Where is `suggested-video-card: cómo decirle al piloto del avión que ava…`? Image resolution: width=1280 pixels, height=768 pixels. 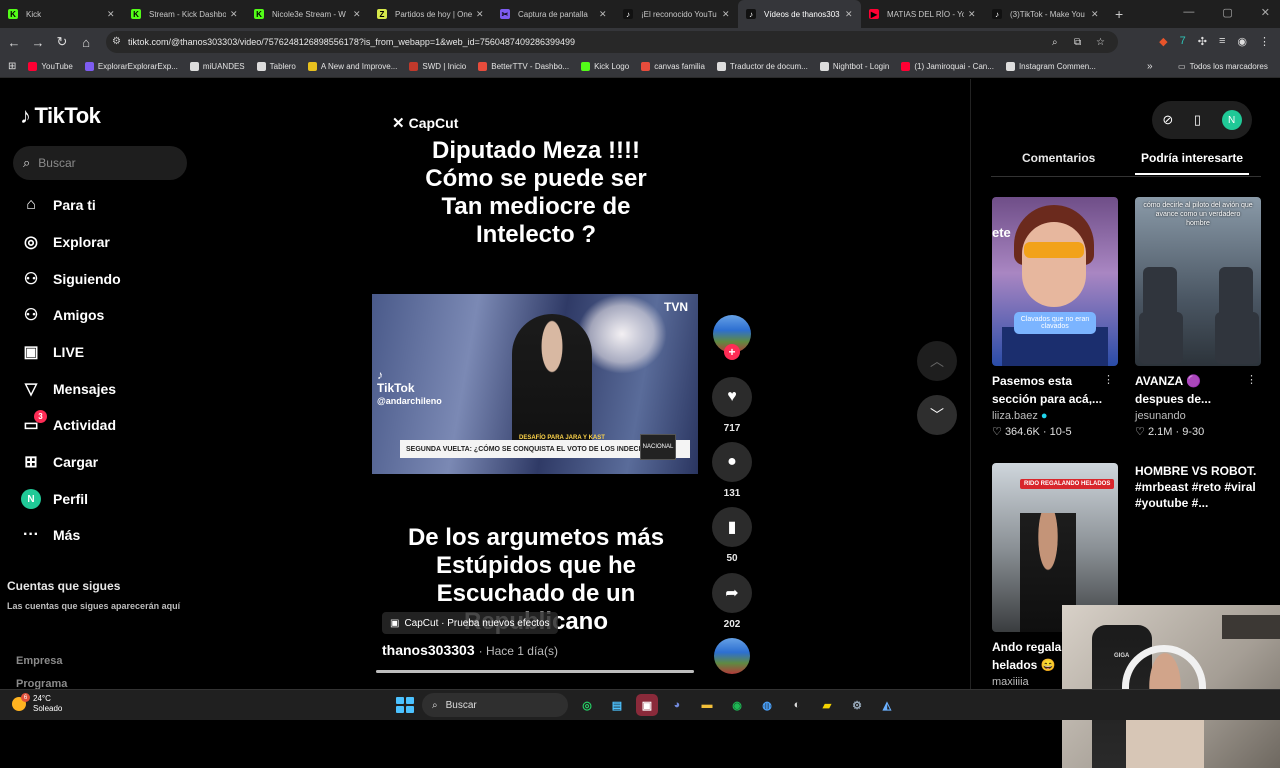
suggested-video-card: cómo decirle al piloto del avión que ava… is located at coordinates (1198, 317).